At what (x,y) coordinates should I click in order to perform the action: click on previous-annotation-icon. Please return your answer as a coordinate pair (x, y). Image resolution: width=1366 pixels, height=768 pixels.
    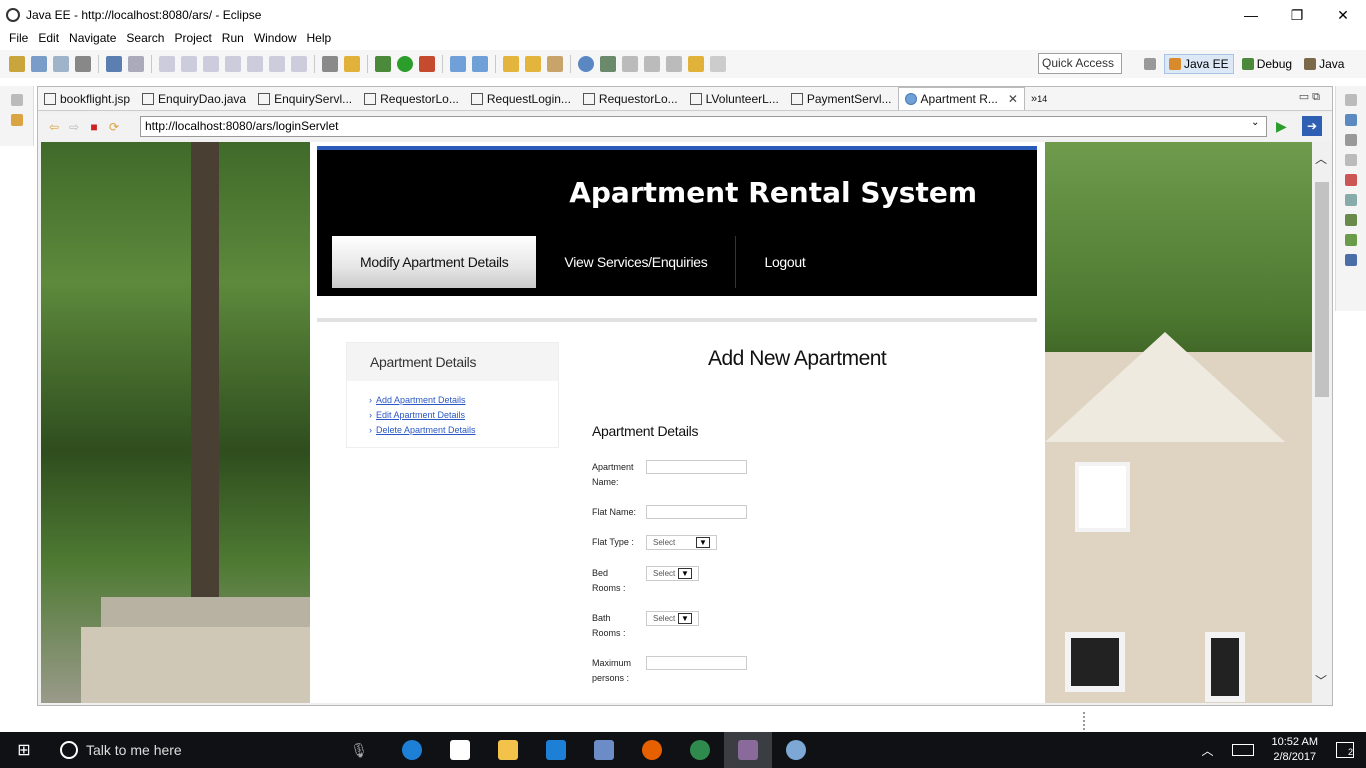
    Looking at the image, I should click on (652, 64).